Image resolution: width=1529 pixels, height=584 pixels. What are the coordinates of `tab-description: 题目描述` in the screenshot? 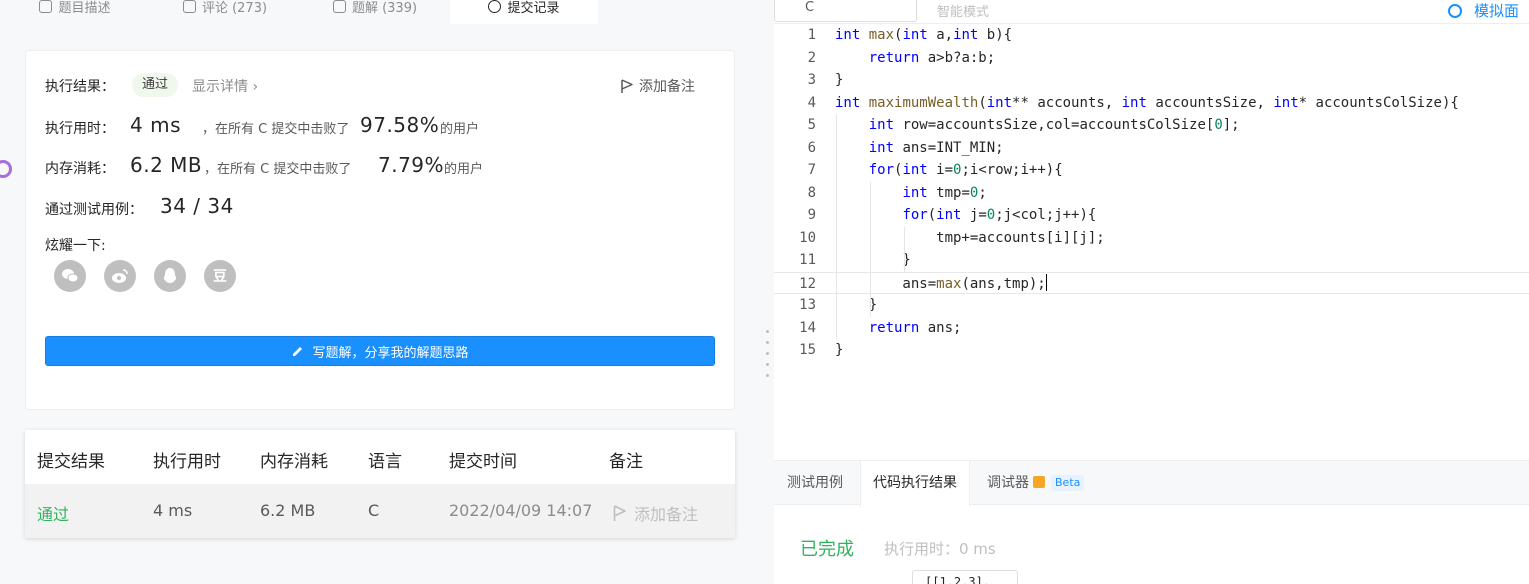 It's located at (75, 12).